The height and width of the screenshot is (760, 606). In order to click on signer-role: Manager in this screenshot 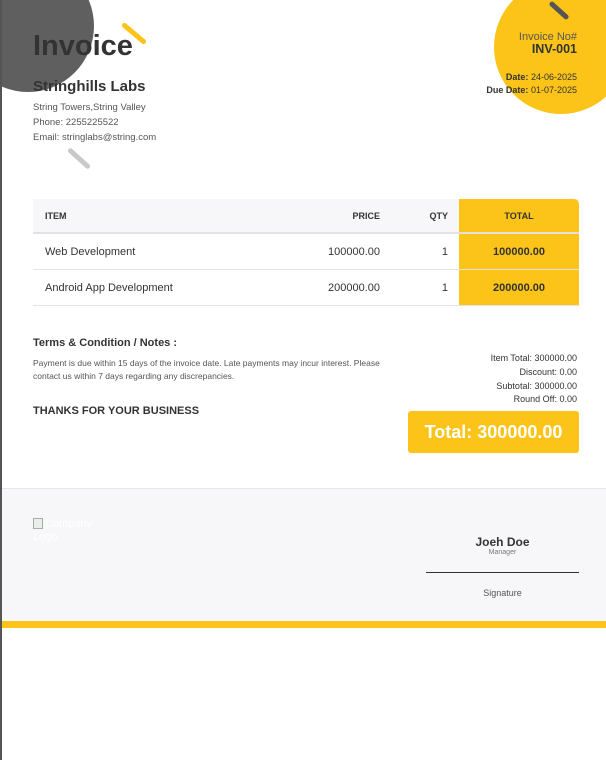, I will do `click(502, 552)`.